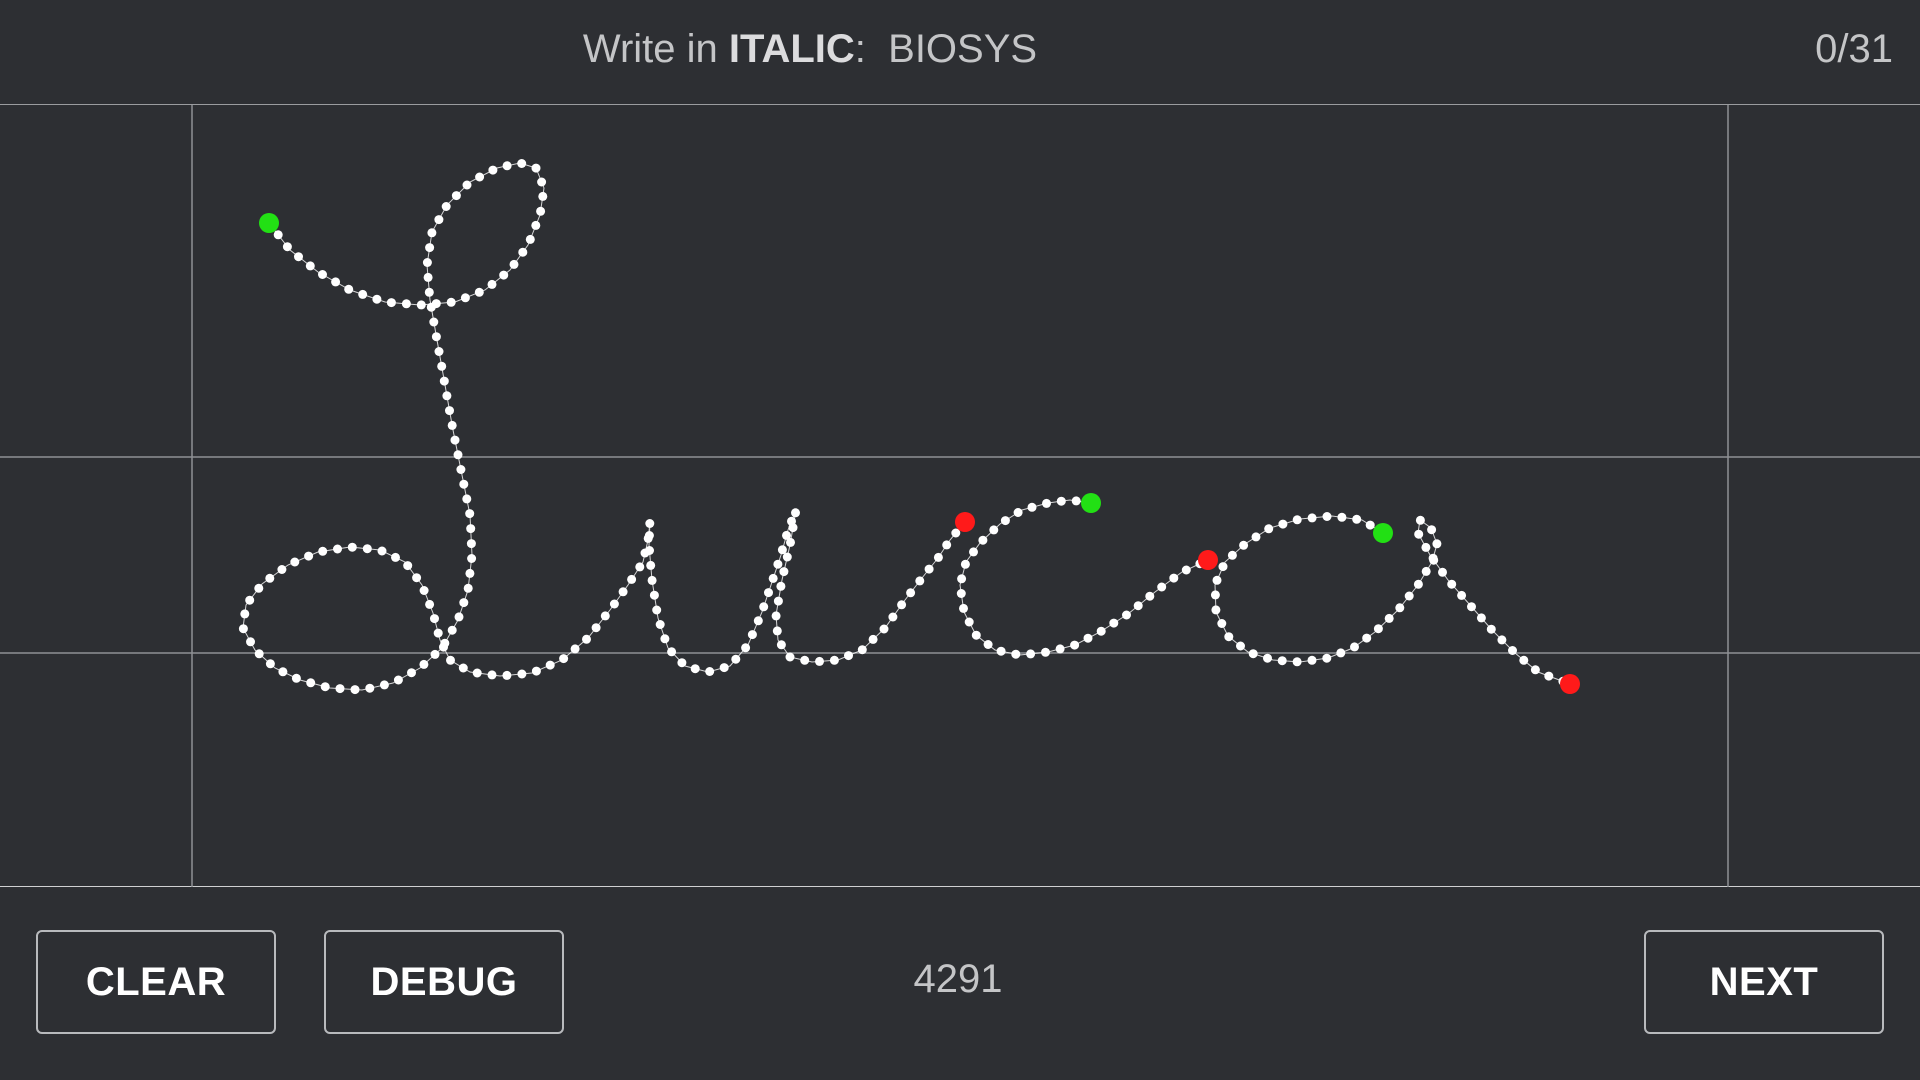 This screenshot has height=1080, width=1920. Describe the element at coordinates (156, 982) in the screenshot. I see `clear-button: CLEAR` at that location.